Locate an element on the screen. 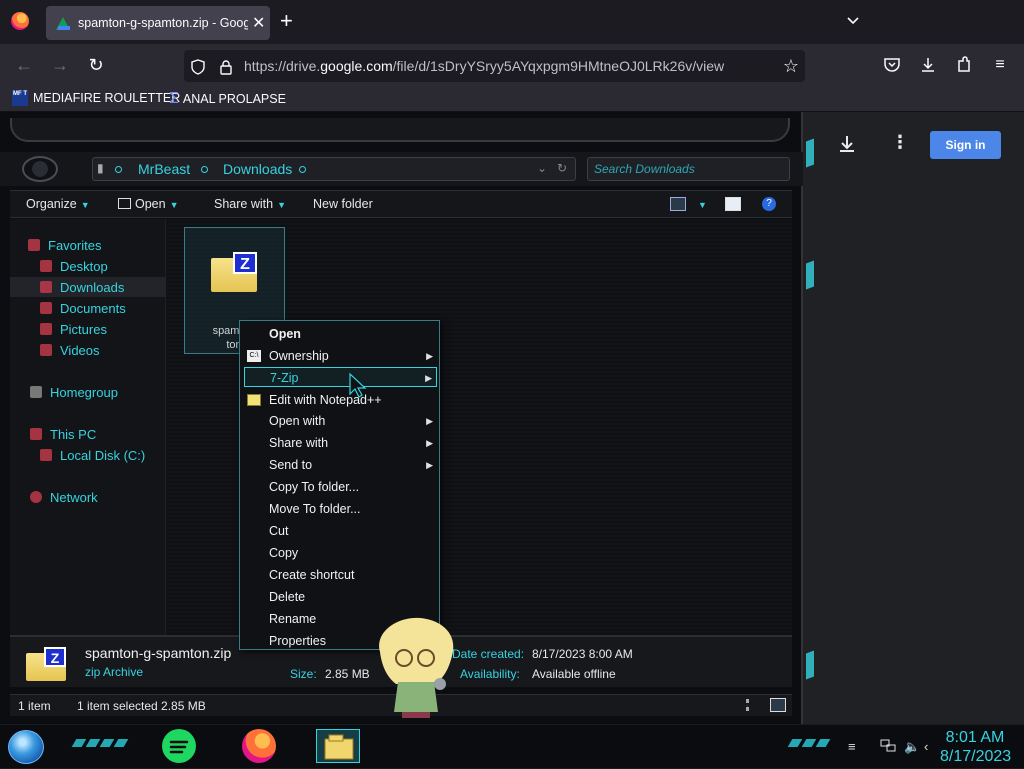 This screenshot has width=1024, height=769. taskbar: ≡ 🔈 ‹ is located at coordinates (512, 746).